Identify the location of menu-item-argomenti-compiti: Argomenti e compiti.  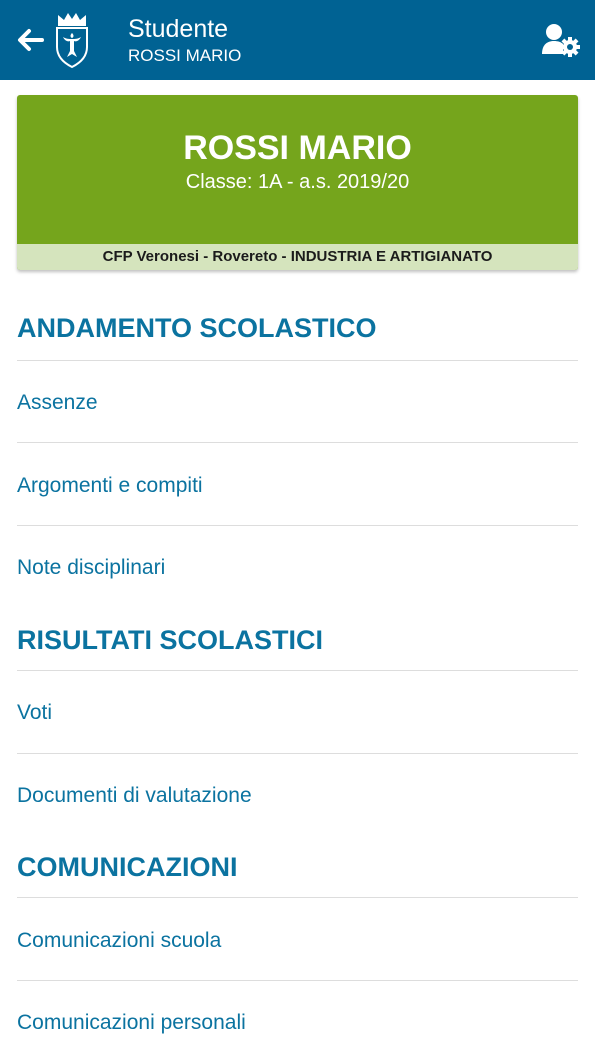
(297, 486).